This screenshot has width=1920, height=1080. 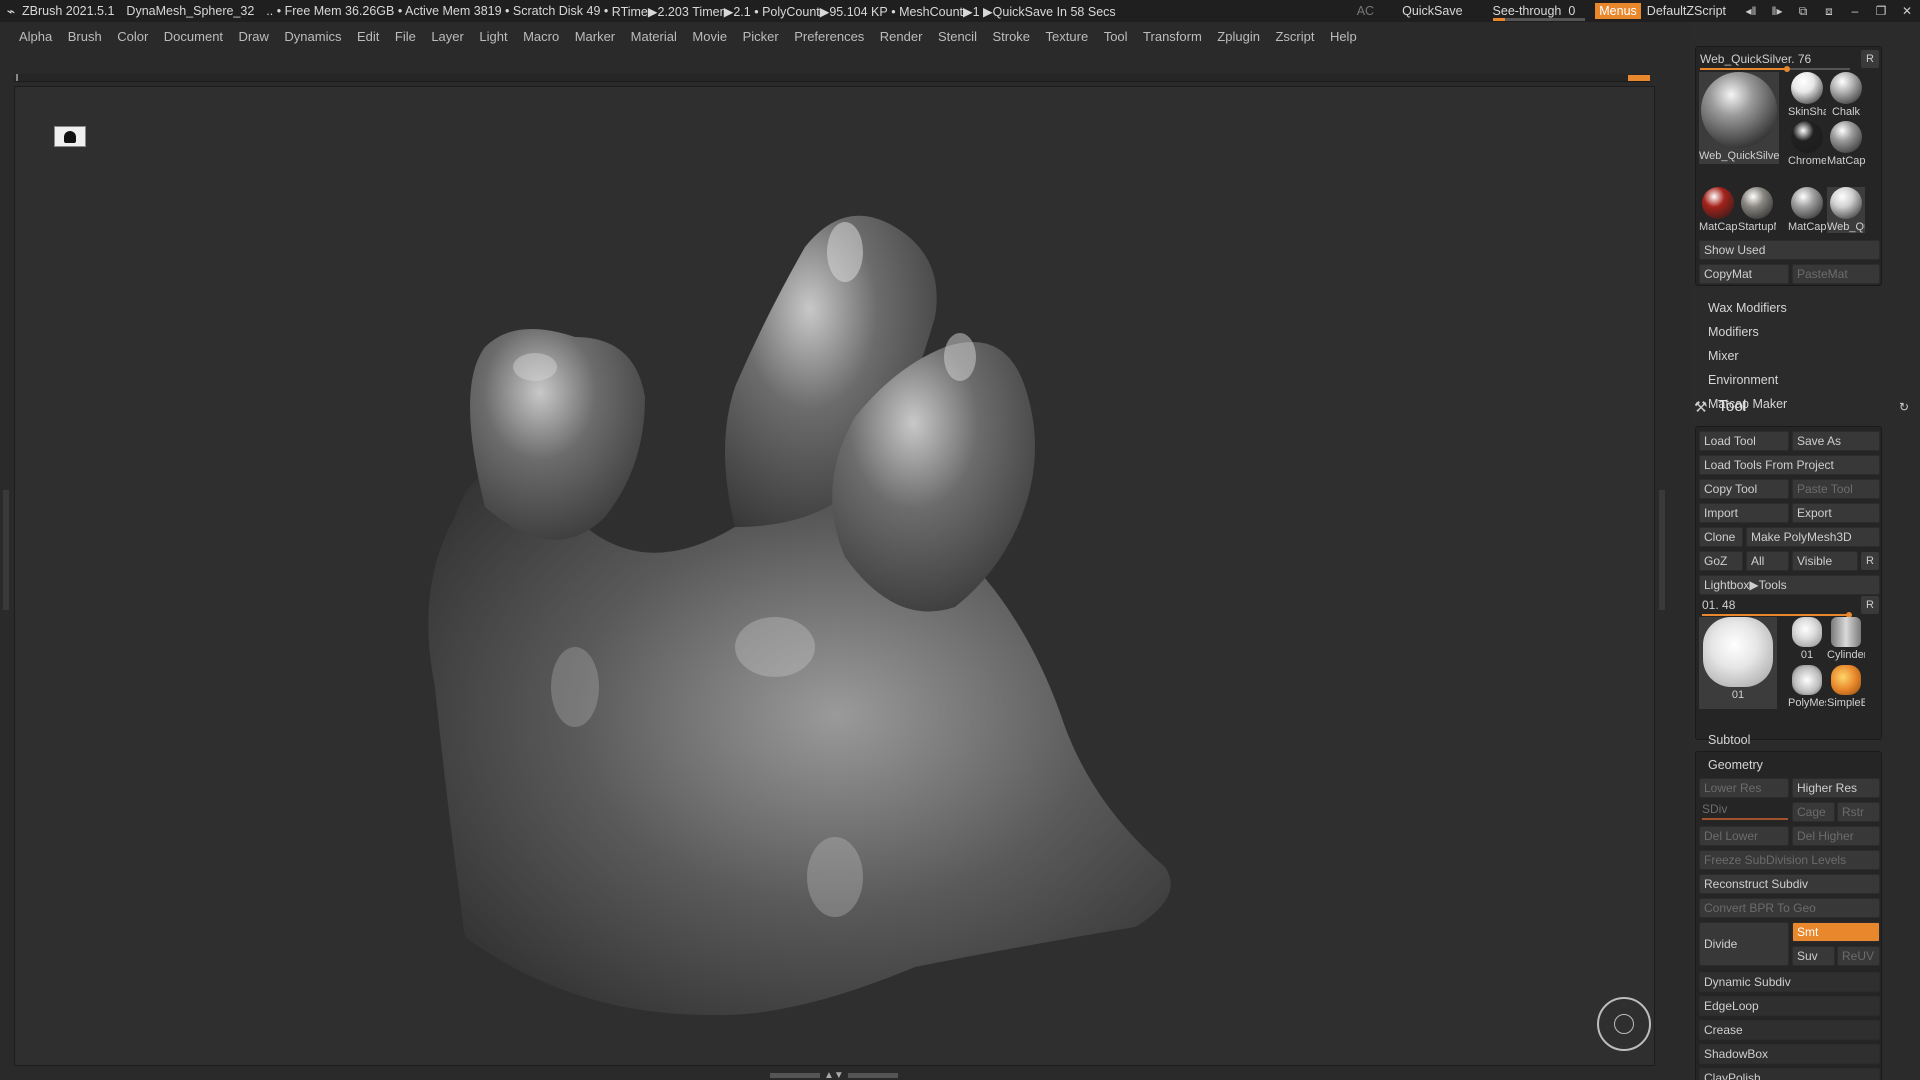 I want to click on menus-toggle-button: Menus, so click(x=1618, y=11).